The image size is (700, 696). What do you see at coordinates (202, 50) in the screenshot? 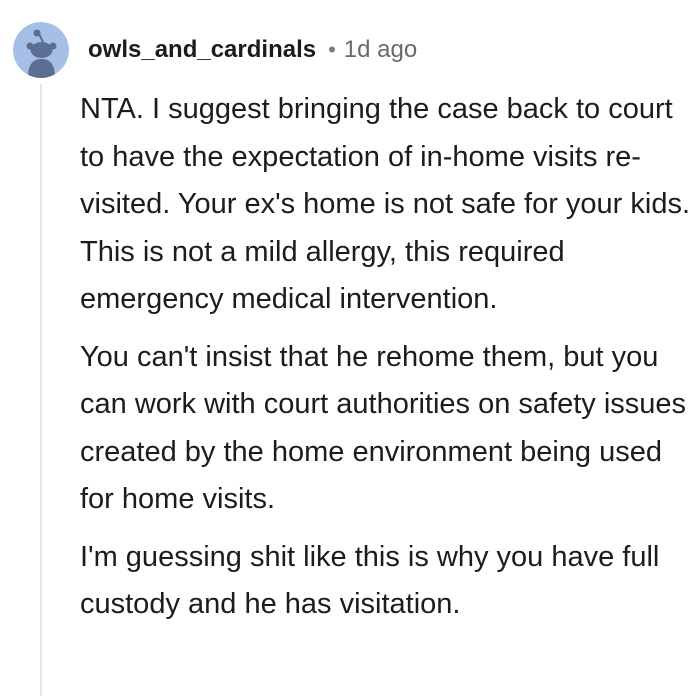
I see `username-link: owls_and_cardinals` at bounding box center [202, 50].